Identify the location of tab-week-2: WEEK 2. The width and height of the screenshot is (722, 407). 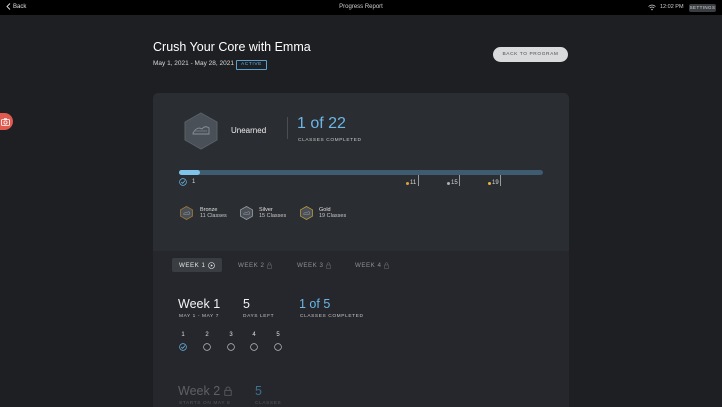
(255, 265).